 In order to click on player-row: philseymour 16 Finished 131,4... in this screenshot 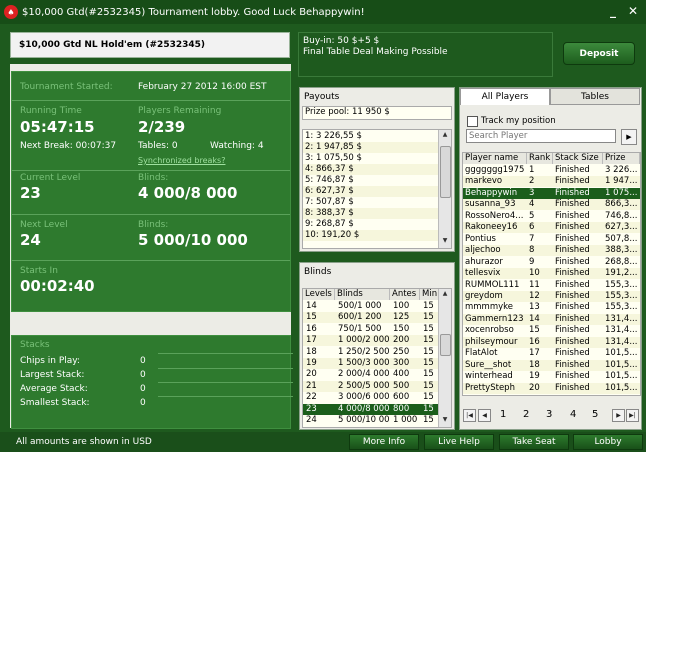, I will do `click(551, 342)`.